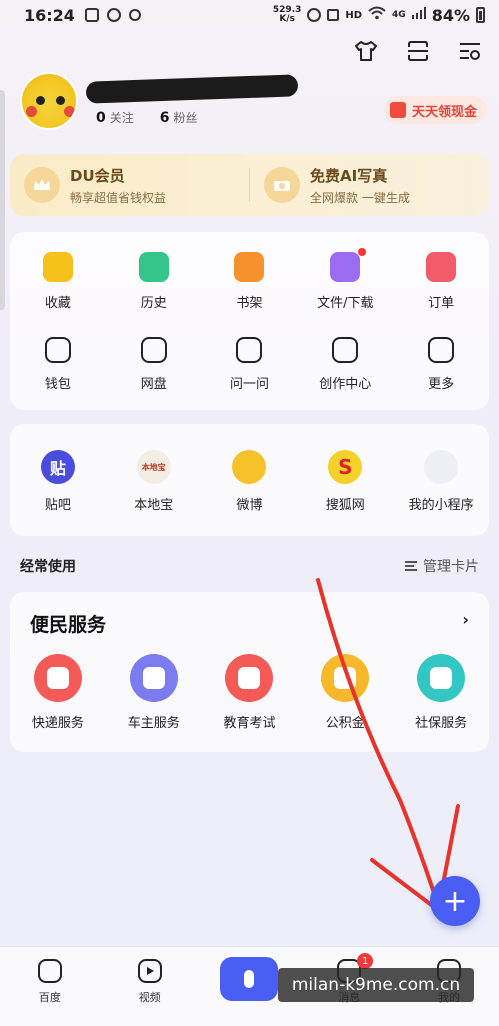 The height and width of the screenshot is (1026, 499). Describe the element at coordinates (58, 281) in the screenshot. I see `grid-item-star: 收藏` at that location.